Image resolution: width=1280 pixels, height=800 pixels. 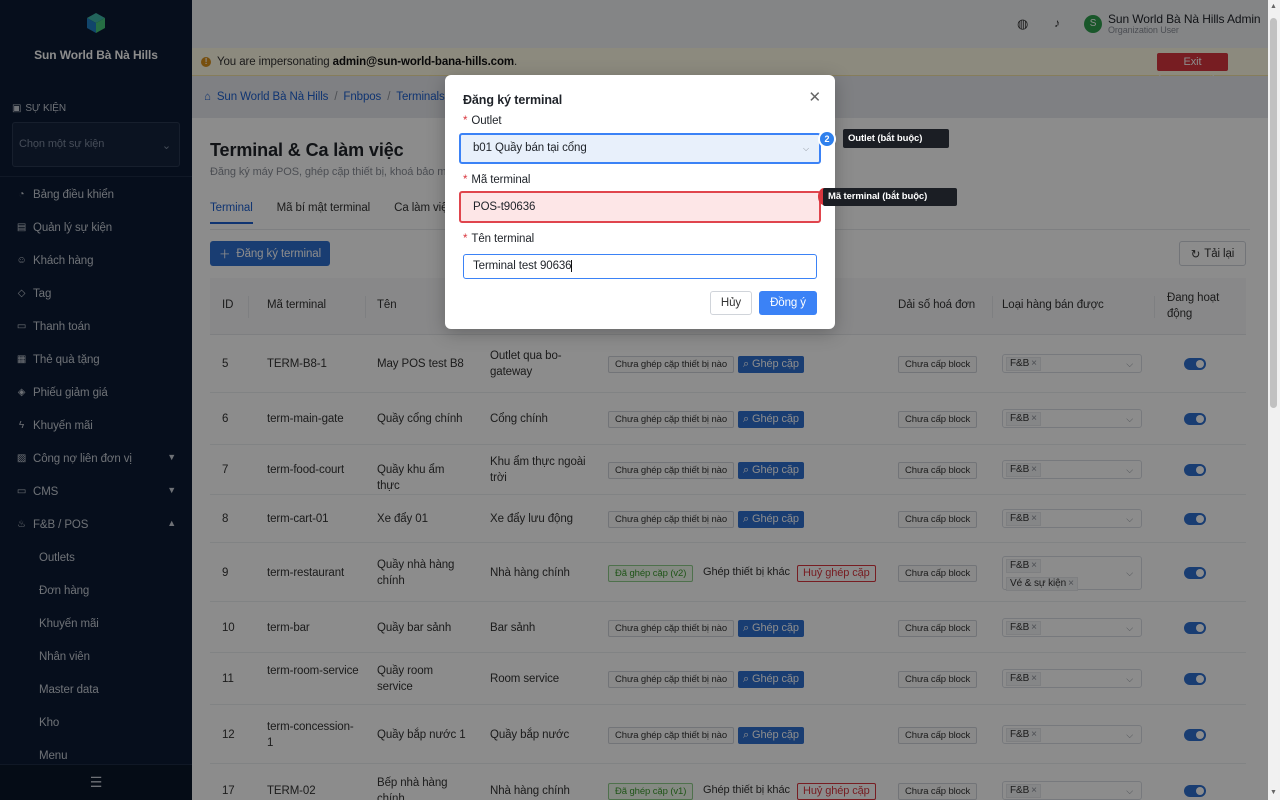 I want to click on scrollbar: ▲ ▼, so click(x=1274, y=400).